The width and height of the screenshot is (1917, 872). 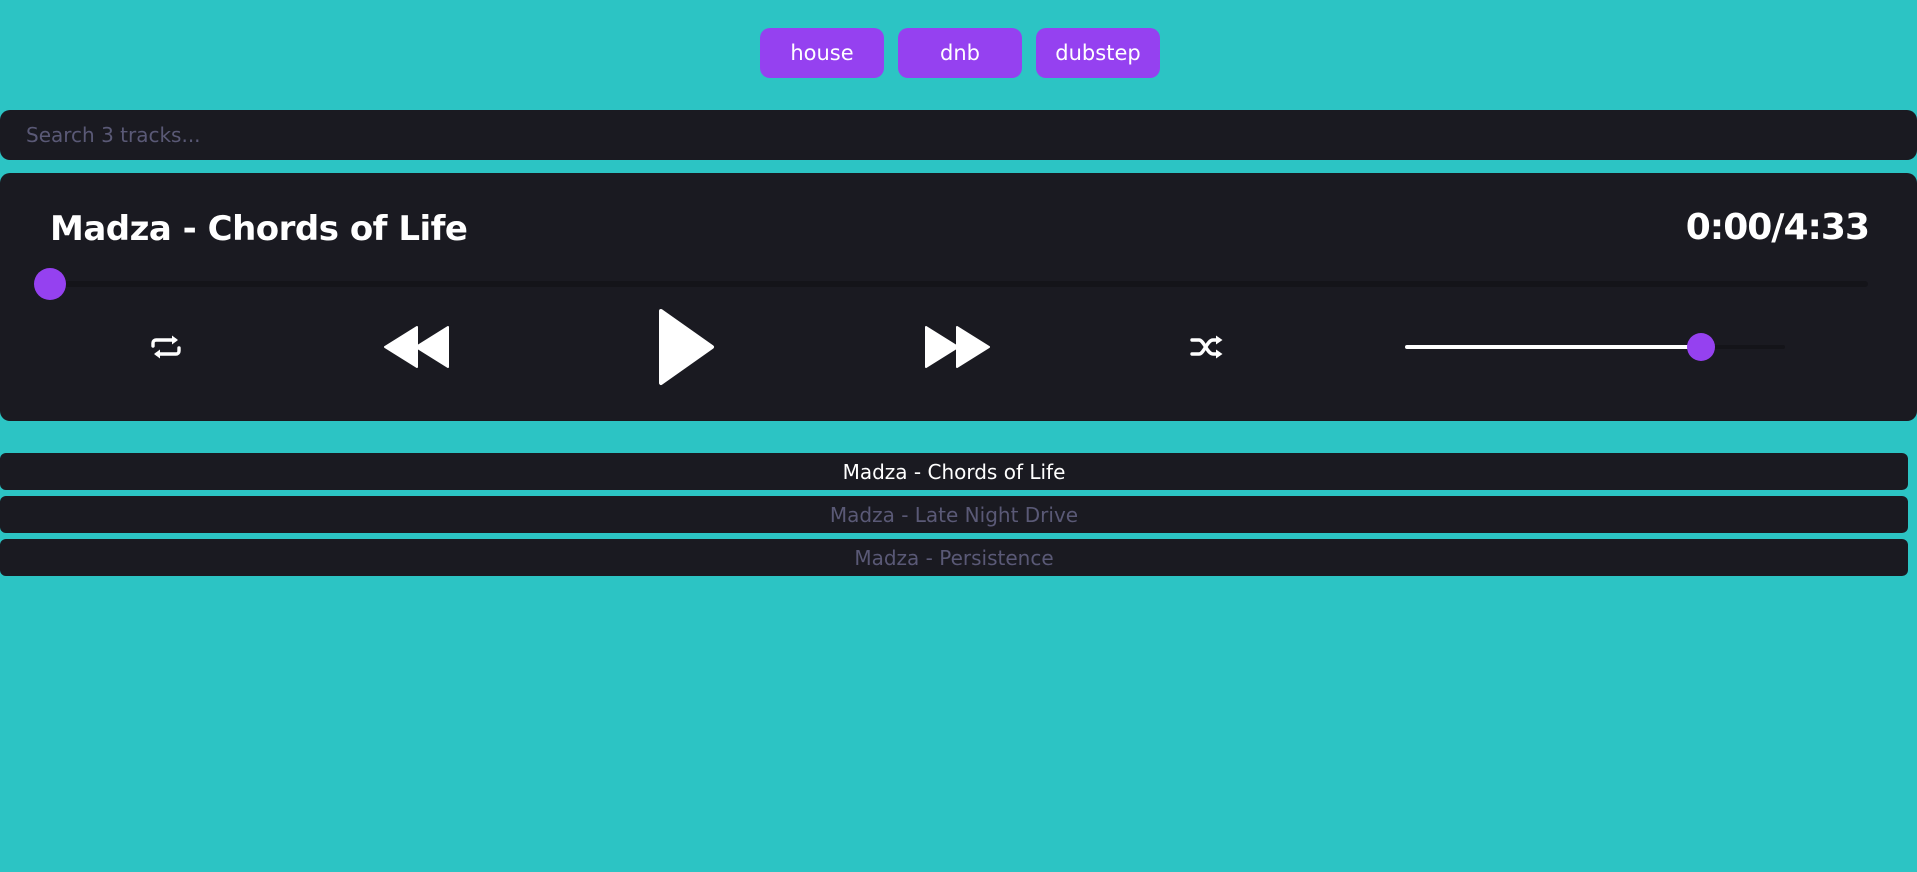 I want to click on volume-slider, so click(x=1595, y=347).